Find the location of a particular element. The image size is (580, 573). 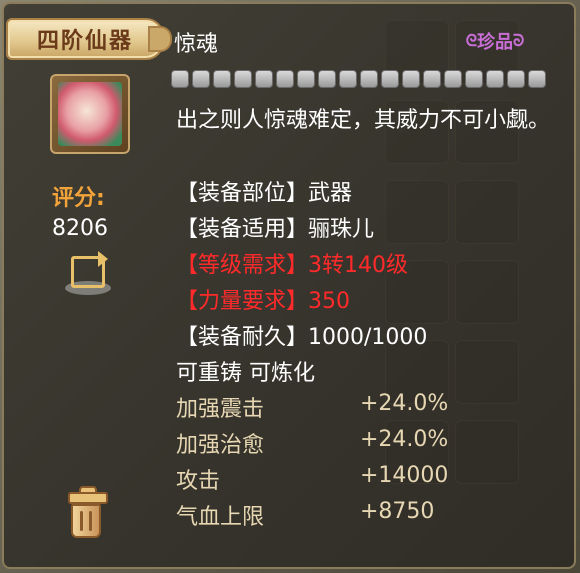

info-durability: 【装备耐久】1000/1000 is located at coordinates (302, 337).